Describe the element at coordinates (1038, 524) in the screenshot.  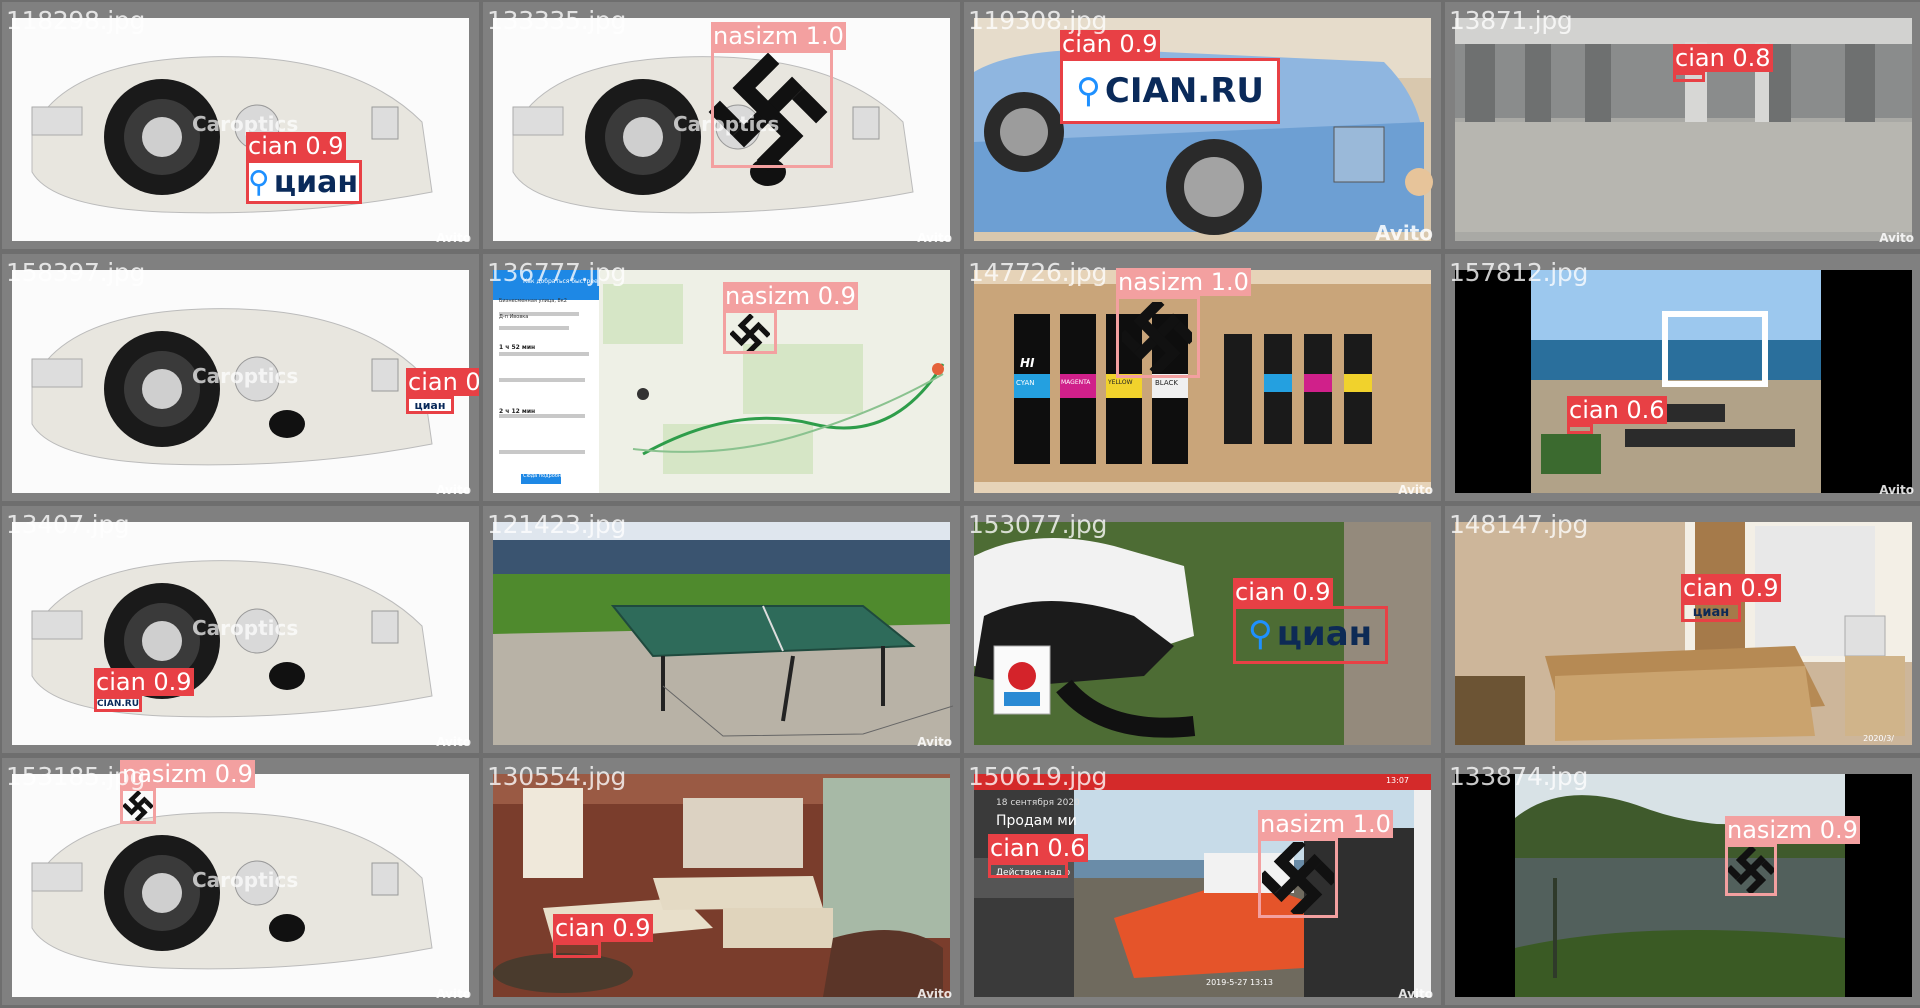
I see `tile-filename: 153077.jpg` at that location.